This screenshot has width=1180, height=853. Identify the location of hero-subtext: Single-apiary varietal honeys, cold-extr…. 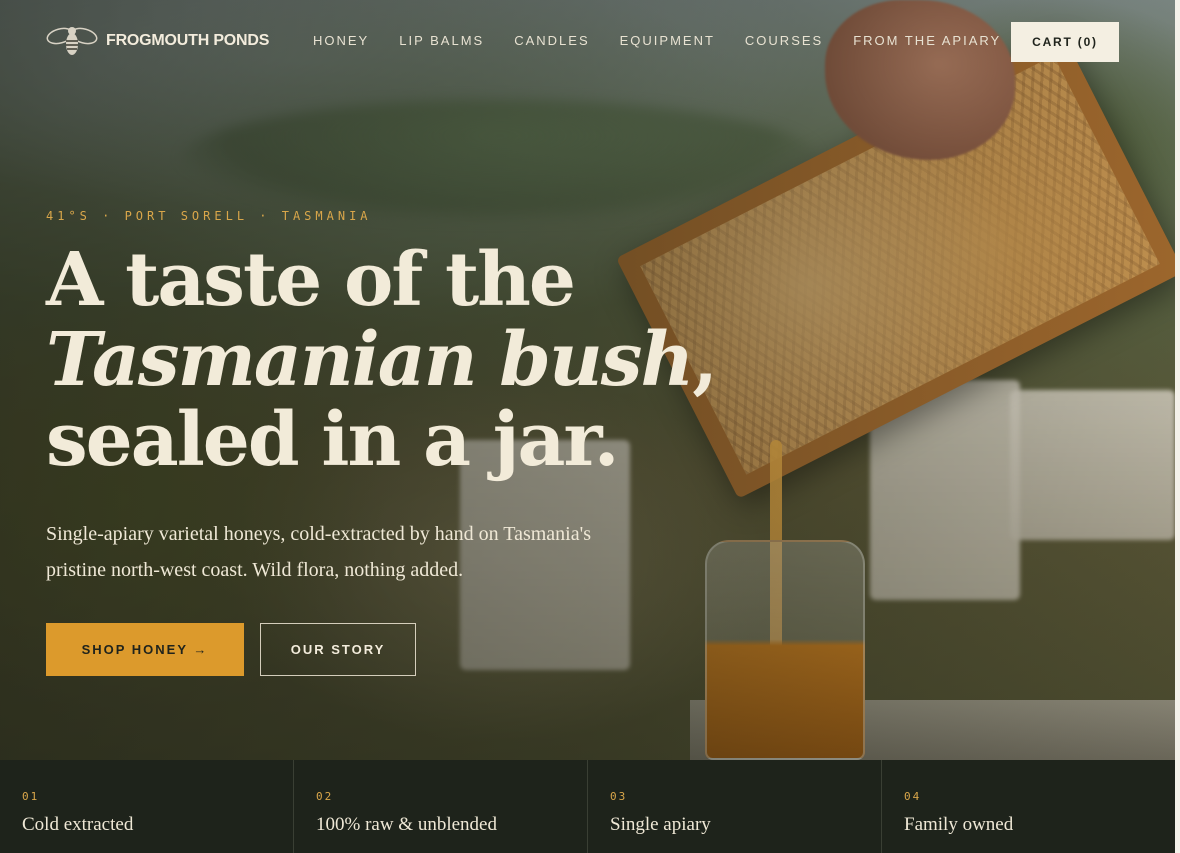
(318, 552).